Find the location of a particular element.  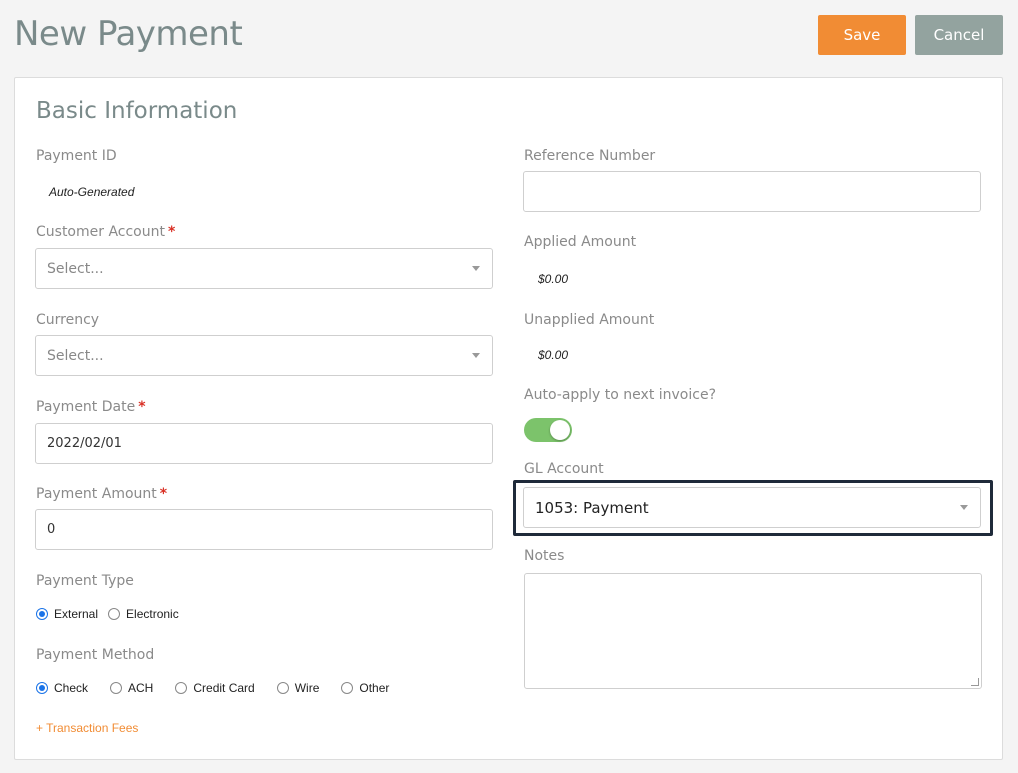

notes-label: Notes is located at coordinates (544, 556).